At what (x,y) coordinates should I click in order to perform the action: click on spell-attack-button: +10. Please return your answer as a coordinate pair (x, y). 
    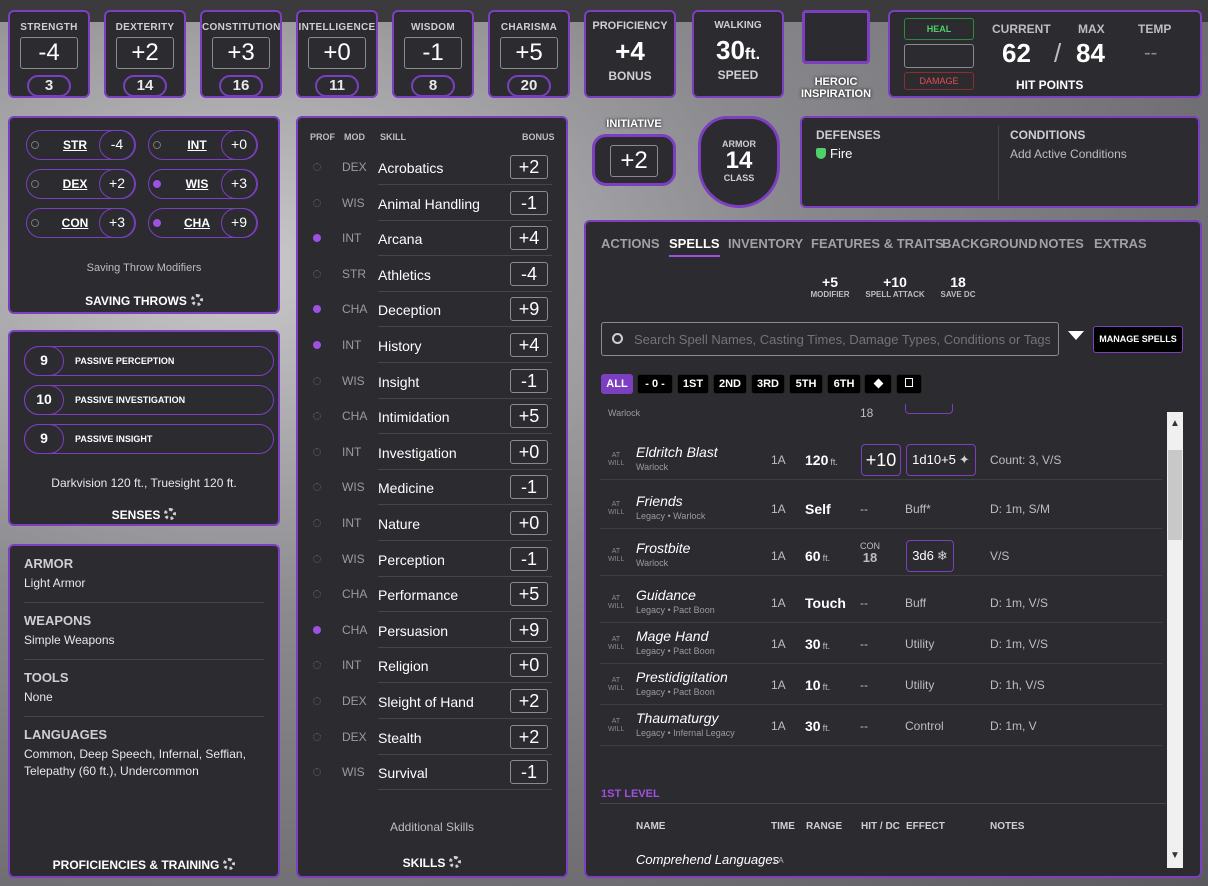
    Looking at the image, I should click on (881, 460).